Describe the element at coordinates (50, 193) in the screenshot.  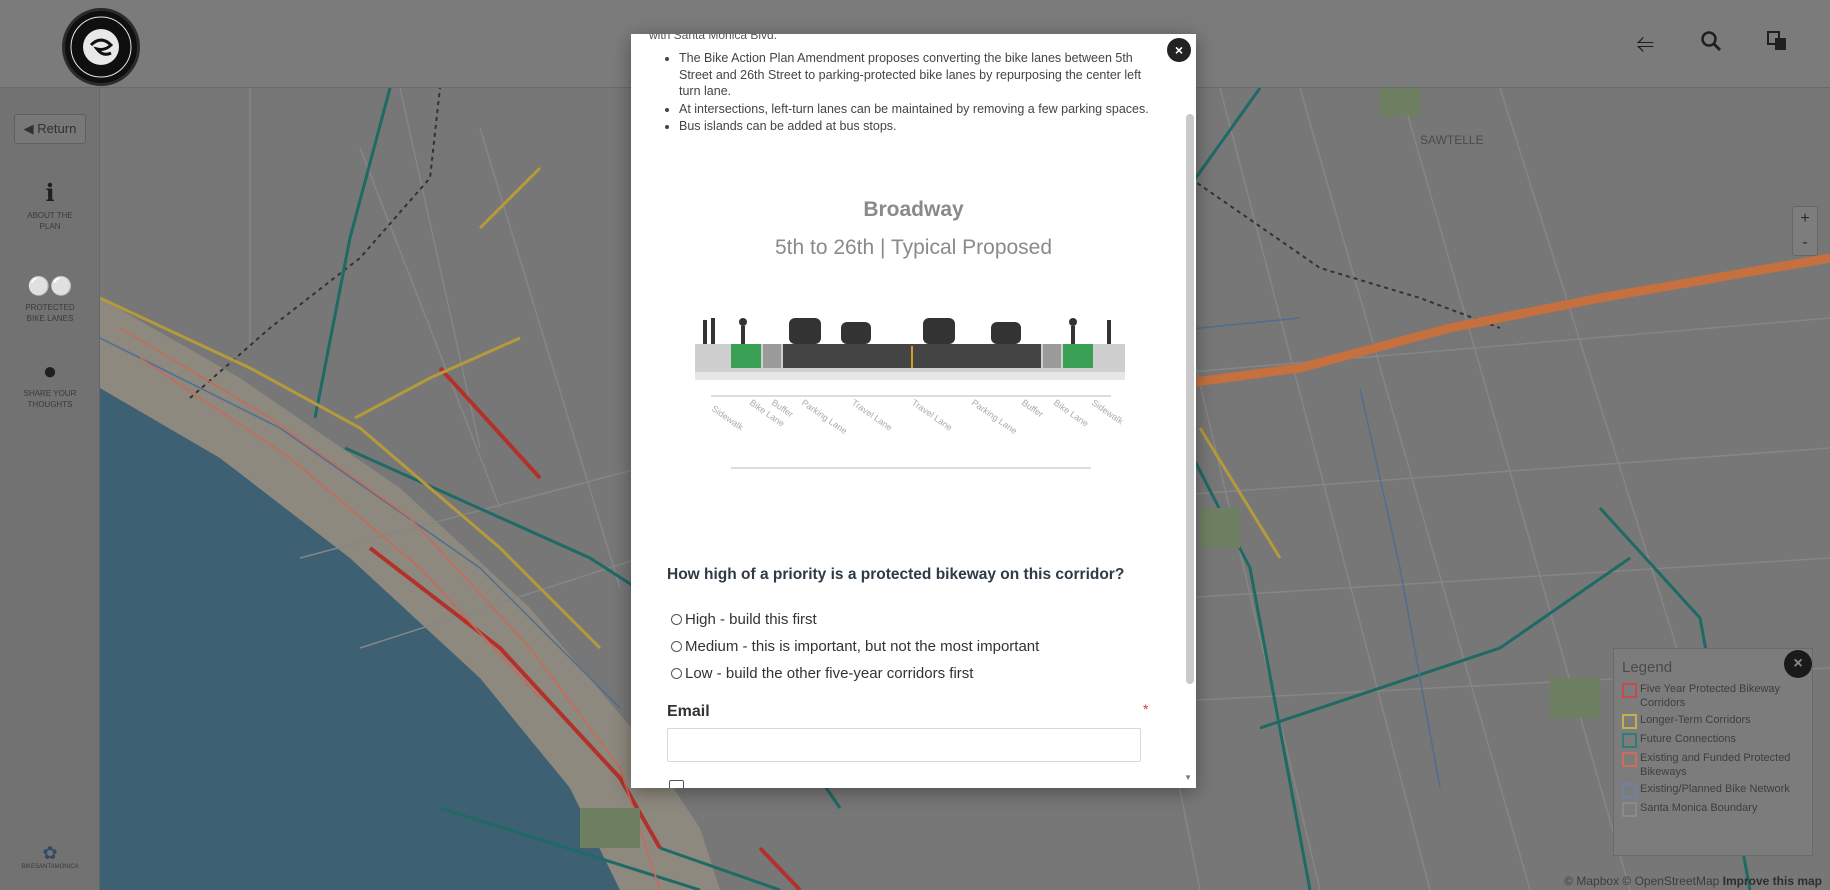
I see `info-icon: ℹ` at that location.